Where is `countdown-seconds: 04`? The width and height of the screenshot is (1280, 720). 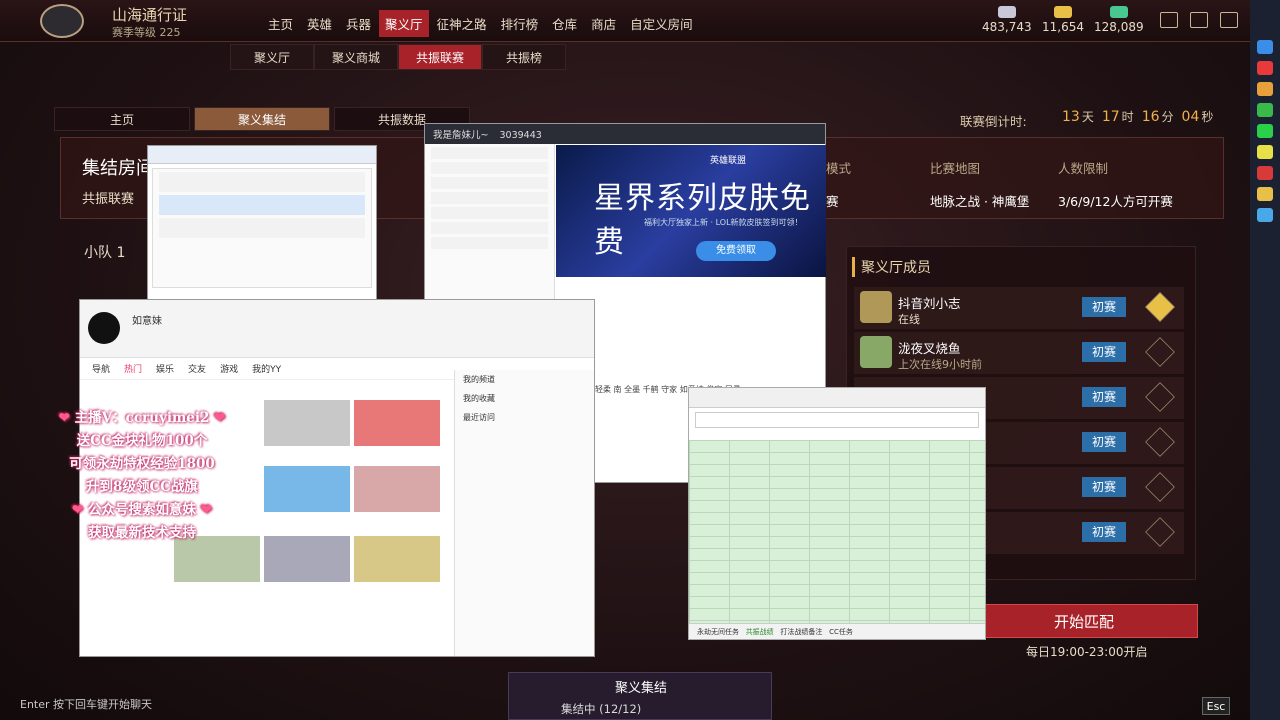 countdown-seconds: 04 is located at coordinates (1190, 117).